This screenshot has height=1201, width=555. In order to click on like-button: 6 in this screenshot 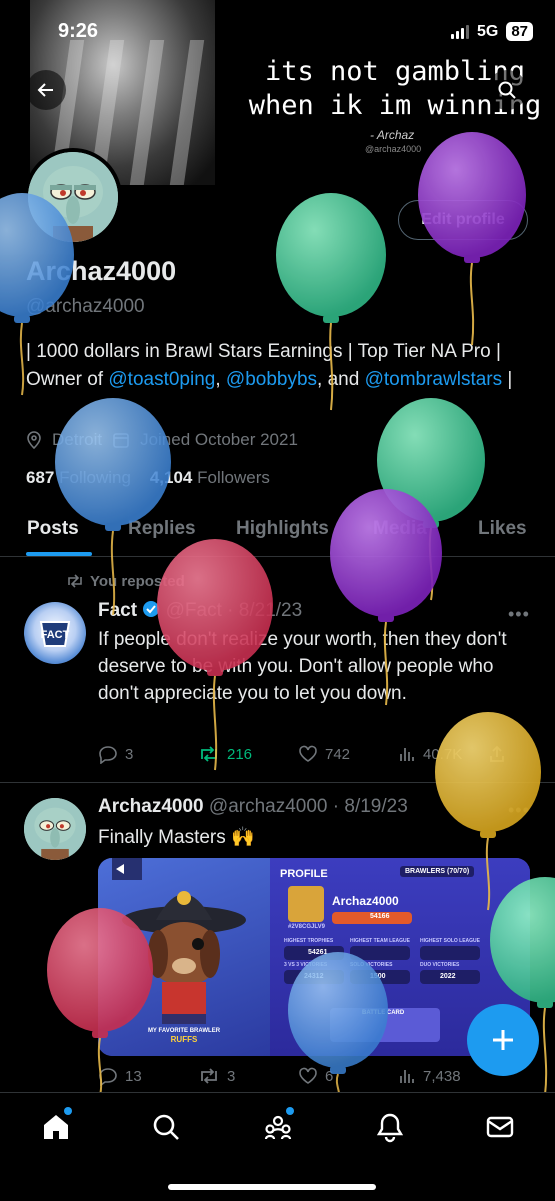, I will do `click(348, 1076)`.